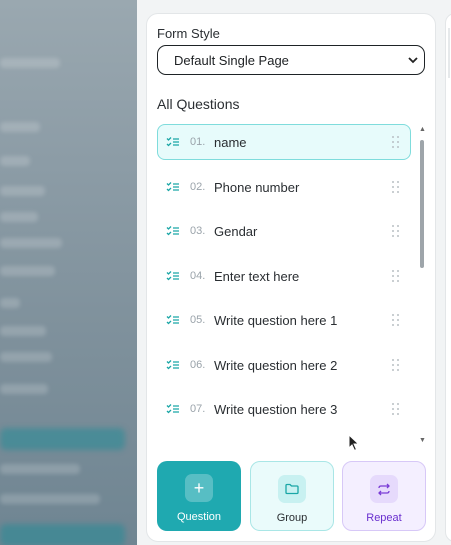 The width and height of the screenshot is (451, 545). I want to click on form-style-value: Default Single Page, so click(231, 60).